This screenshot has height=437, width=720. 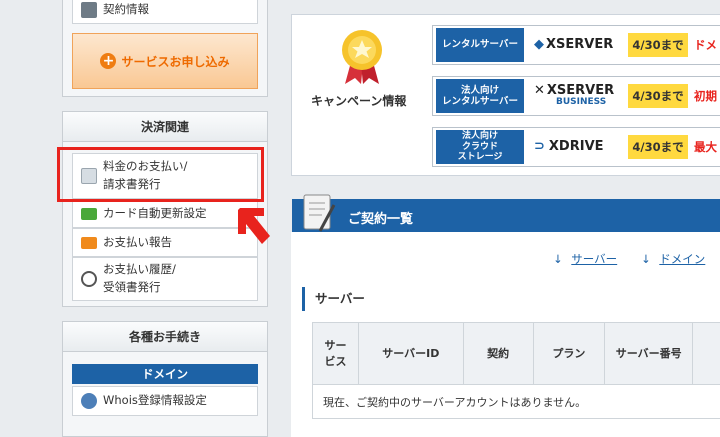 I want to click on campaign-label: 法人向け レンタルサーバー, so click(x=480, y=96).